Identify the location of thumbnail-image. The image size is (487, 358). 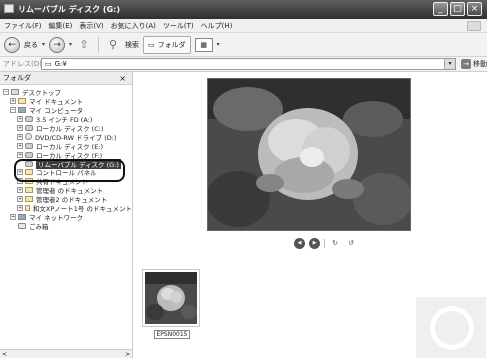
(171, 298).